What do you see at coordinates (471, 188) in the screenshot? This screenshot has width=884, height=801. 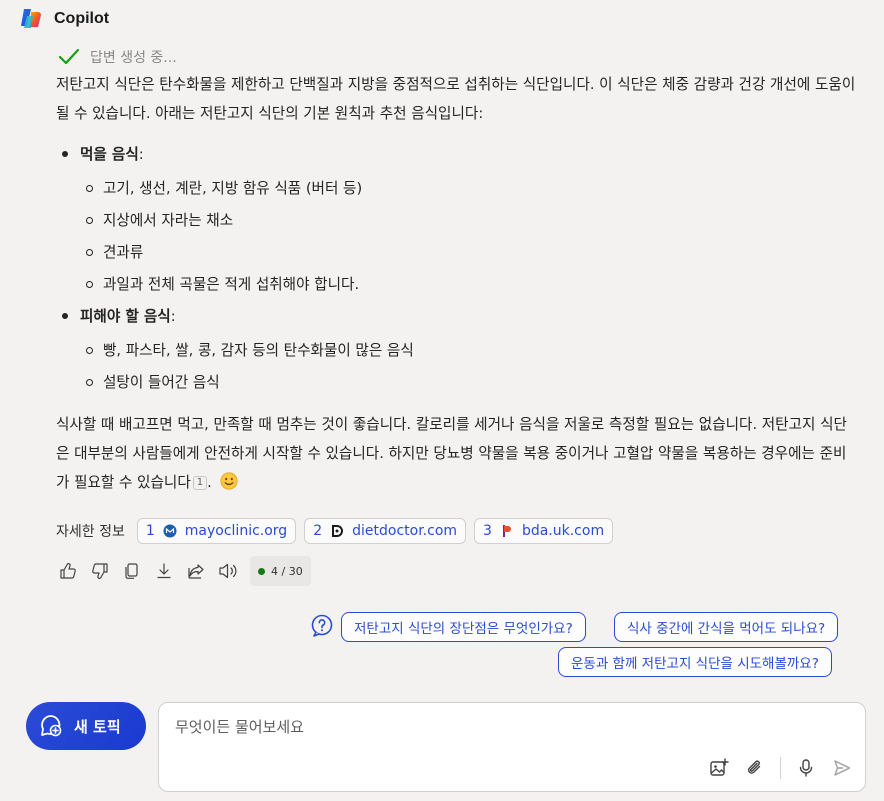 I see `list-item: 고기, 생선, 계란, 지방 함유 식품 (버터 등)` at bounding box center [471, 188].